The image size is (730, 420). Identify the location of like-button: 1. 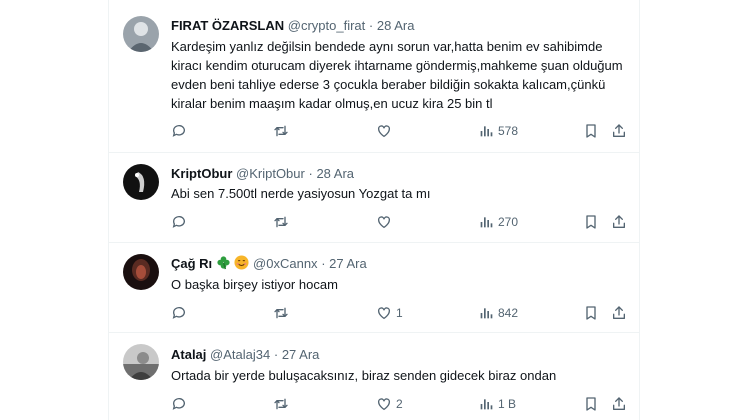
(389, 313).